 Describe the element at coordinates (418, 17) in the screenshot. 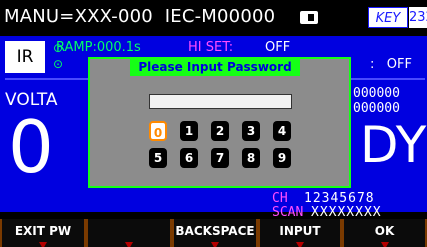

I see `interface-badge: 232` at that location.